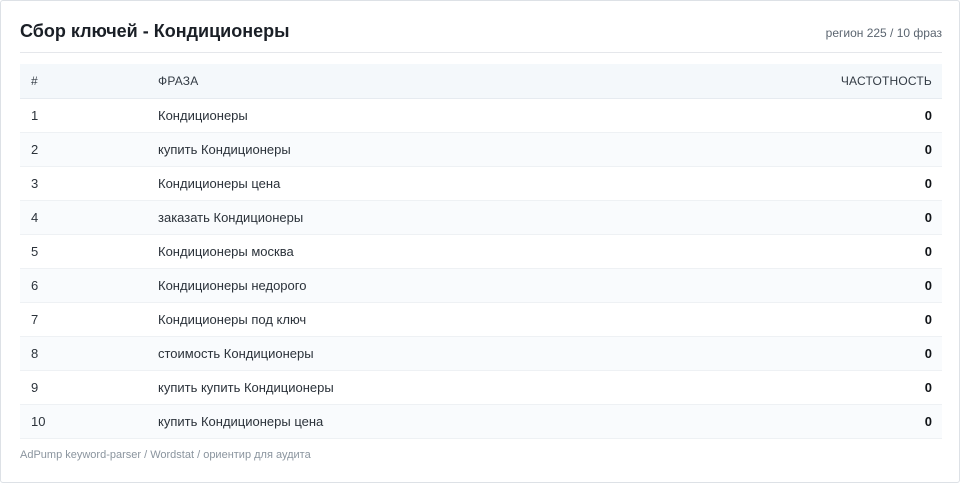 The height and width of the screenshot is (483, 960). I want to click on table-header-row: # ФРАЗА ЧАСТОТНОСТЬ, so click(481, 81).